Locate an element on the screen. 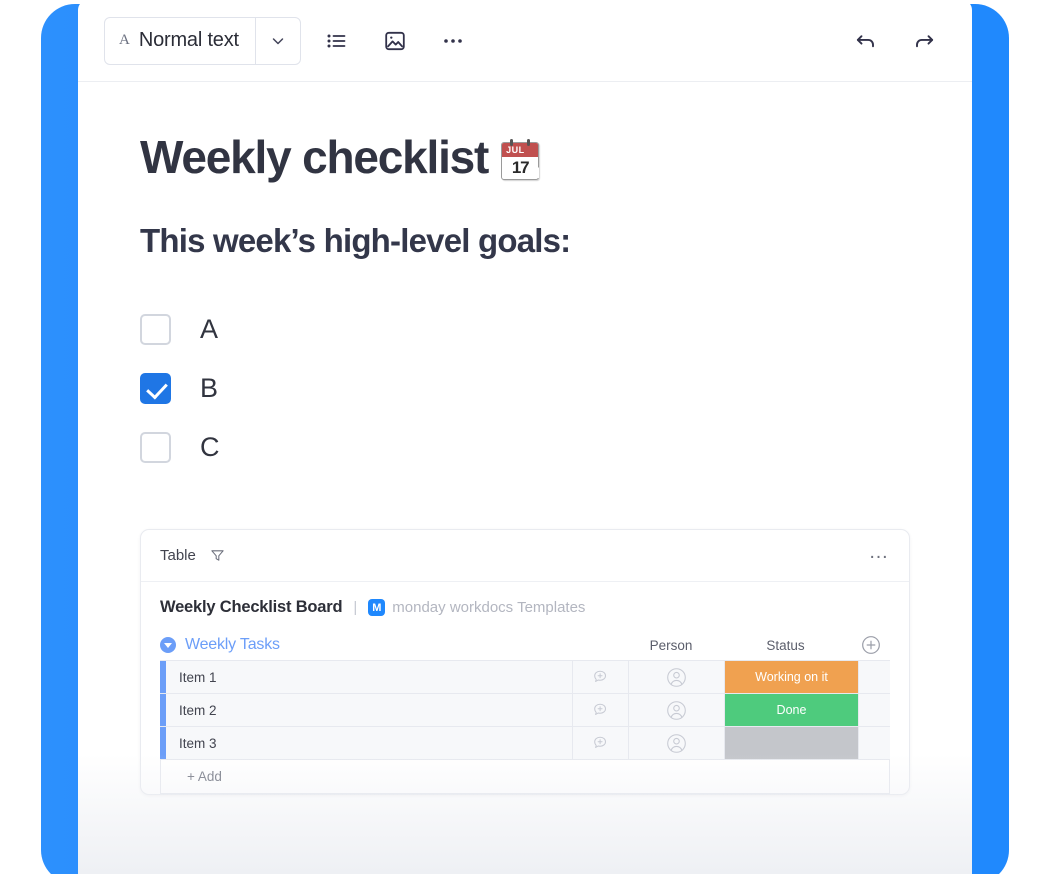 The image size is (1050, 874). checklist-checkbox-a is located at coordinates (155, 329).